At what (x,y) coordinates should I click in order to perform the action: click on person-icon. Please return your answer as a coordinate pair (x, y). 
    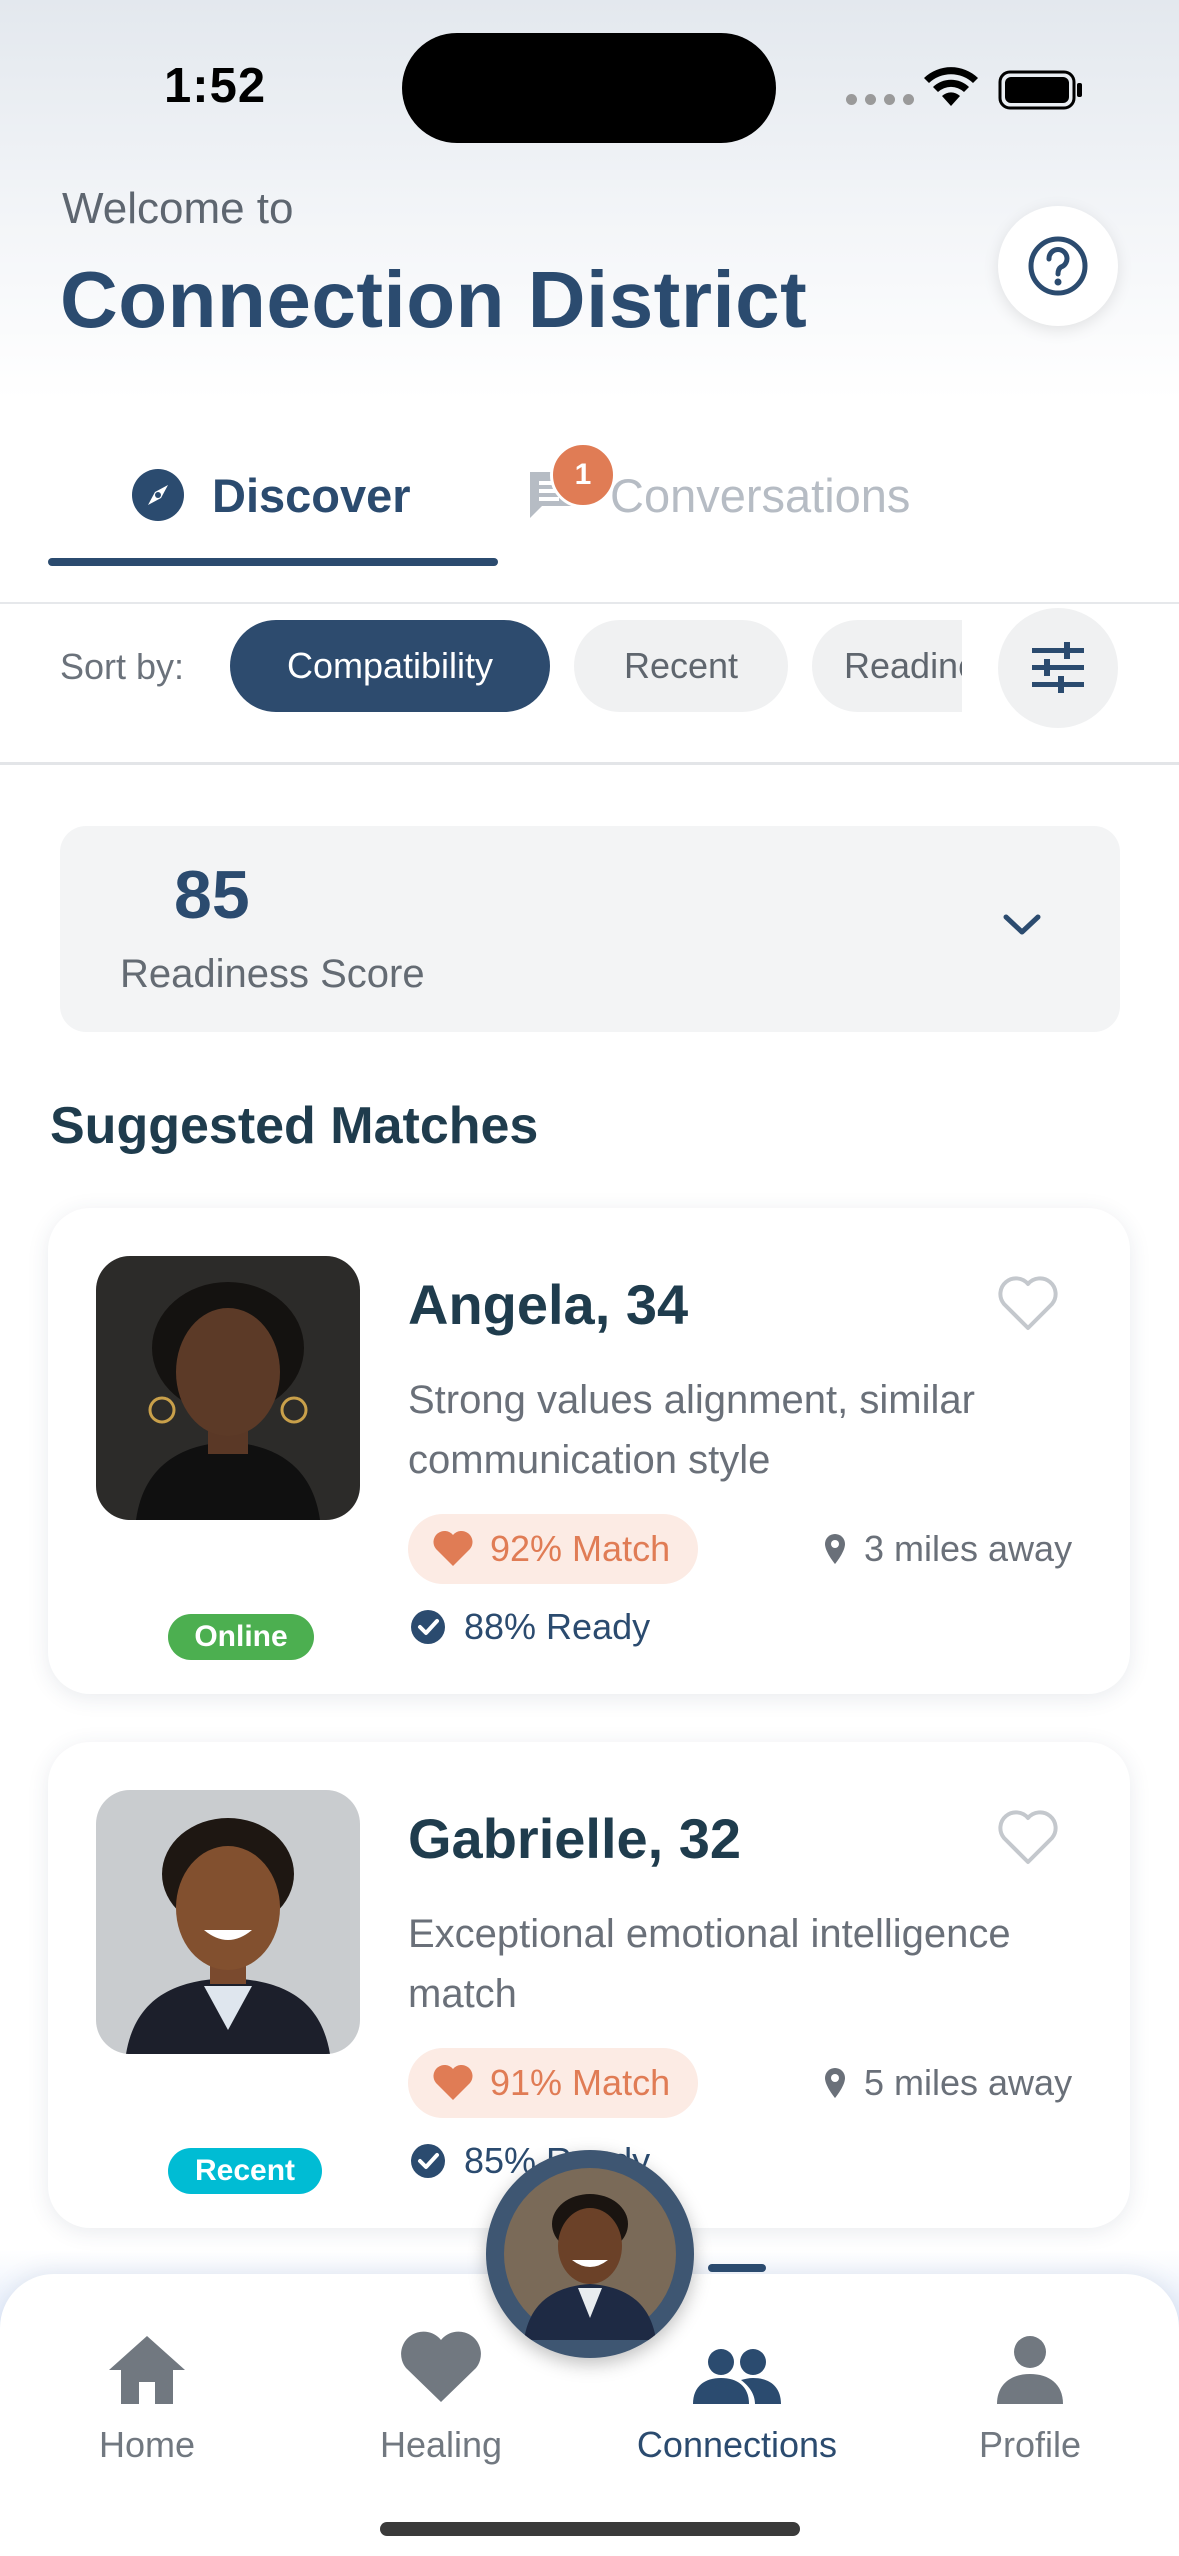
    Looking at the image, I should click on (1030, 2370).